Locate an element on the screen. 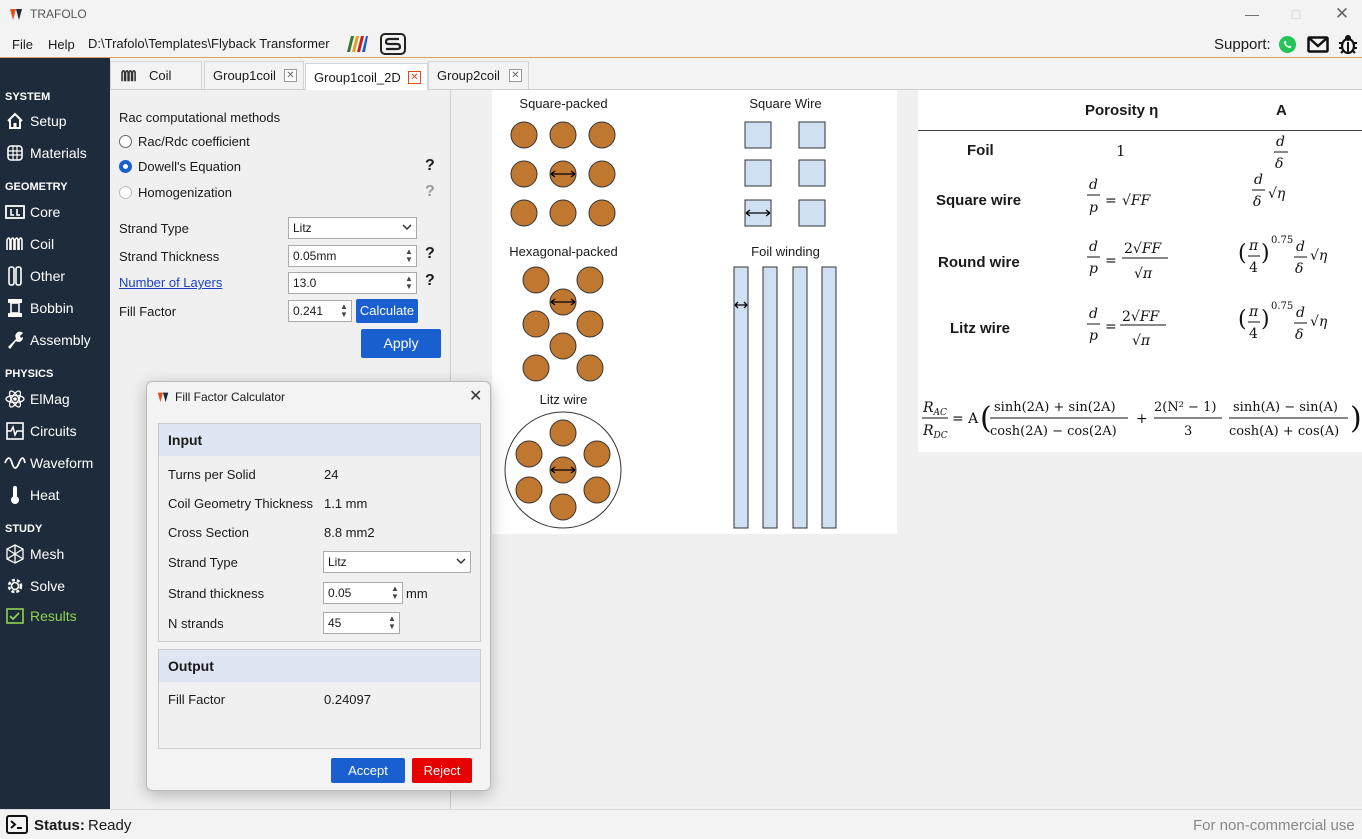  tab-coil: Coil is located at coordinates (156, 75).